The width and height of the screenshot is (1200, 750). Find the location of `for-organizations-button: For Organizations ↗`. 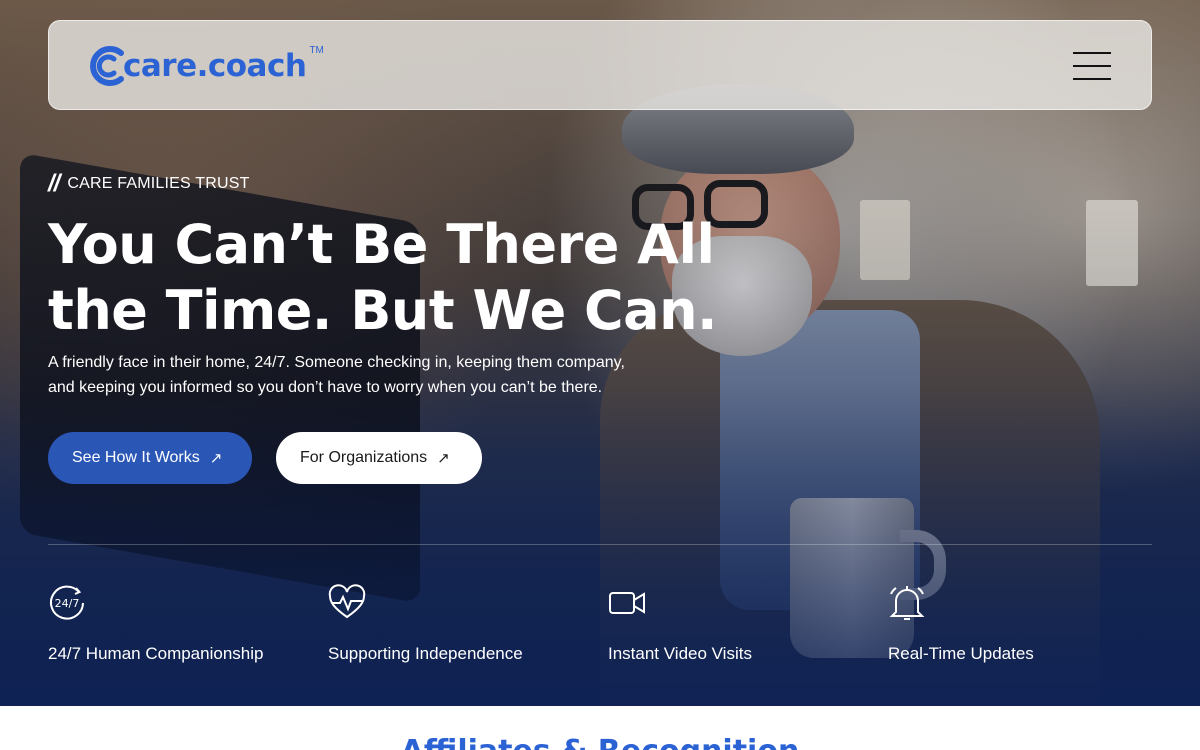

for-organizations-button: For Organizations ↗ is located at coordinates (379, 458).